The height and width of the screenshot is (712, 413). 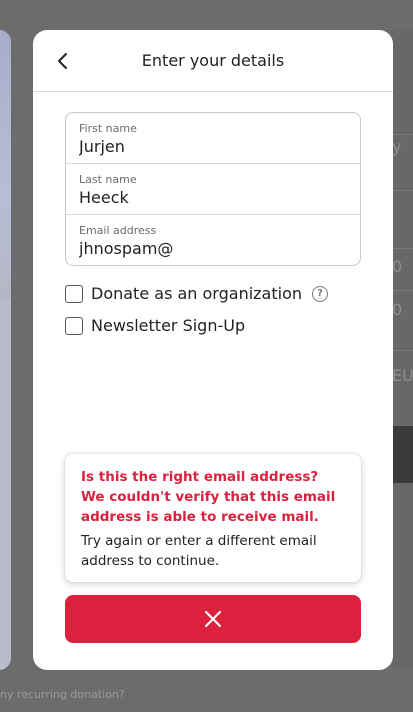 I want to click on chevron-left-icon, so click(x=62, y=61).